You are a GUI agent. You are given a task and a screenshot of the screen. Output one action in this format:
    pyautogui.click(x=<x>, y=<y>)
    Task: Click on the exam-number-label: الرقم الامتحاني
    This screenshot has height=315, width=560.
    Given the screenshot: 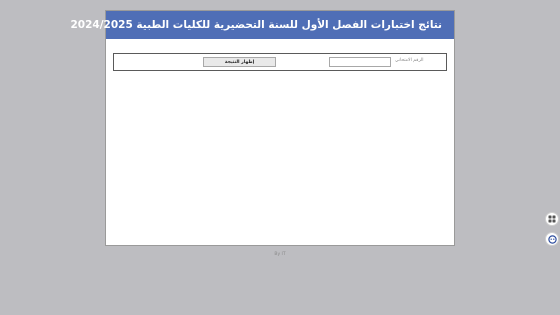 What is the action you would take?
    pyautogui.click(x=409, y=60)
    